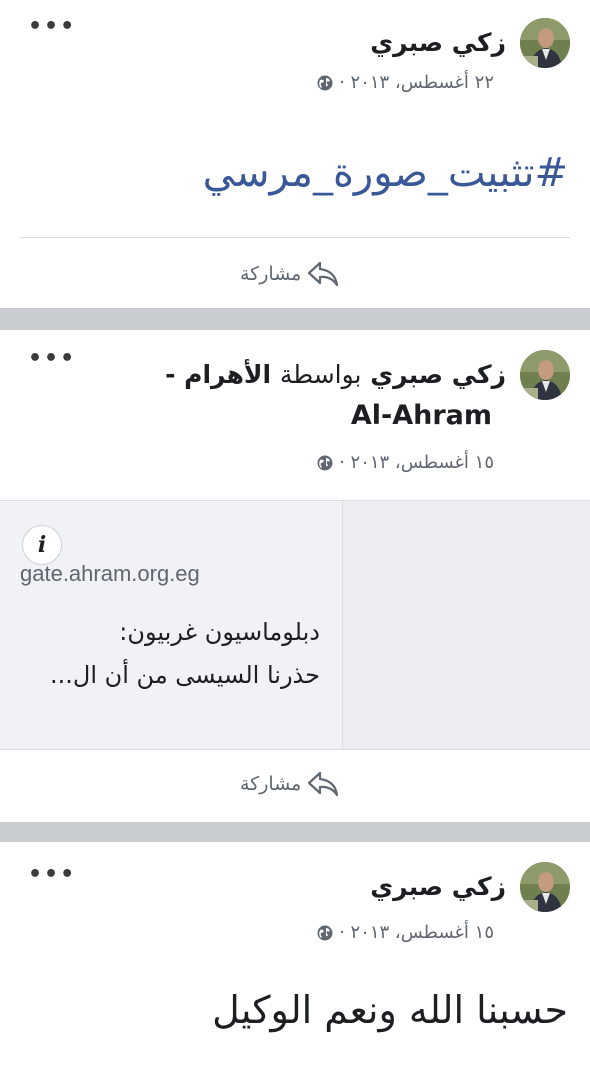 The image size is (590, 1065). What do you see at coordinates (416, 82) in the screenshot?
I see `post-date: ٢٢ أغسطس، ٢٠١٣ ·` at bounding box center [416, 82].